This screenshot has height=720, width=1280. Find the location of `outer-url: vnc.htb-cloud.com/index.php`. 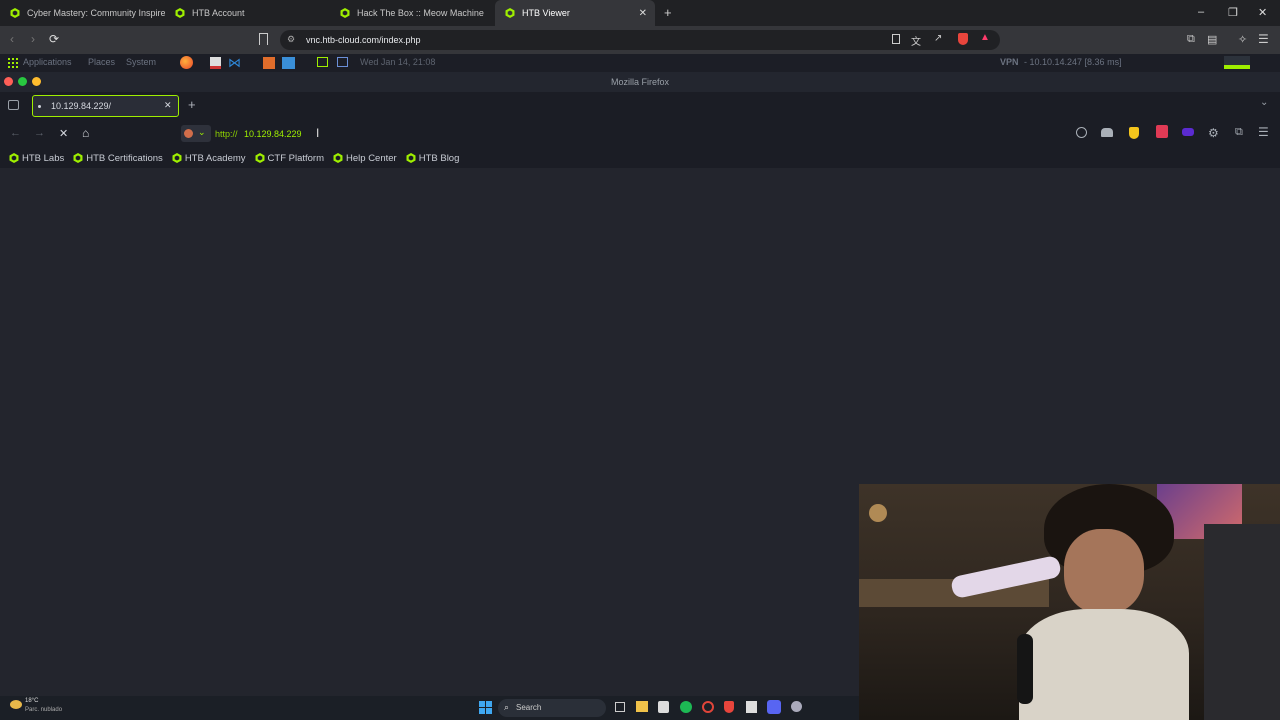

outer-url: vnc.htb-cloud.com/index.php is located at coordinates (363, 40).